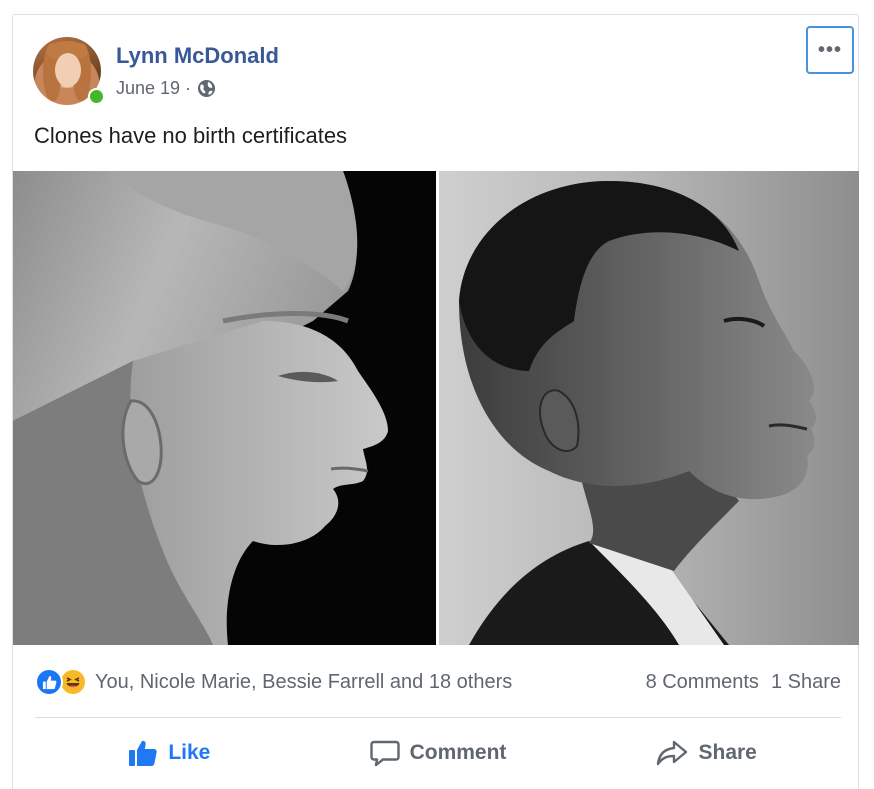  Describe the element at coordinates (96, 96) in the screenshot. I see `online-status-icon` at that location.